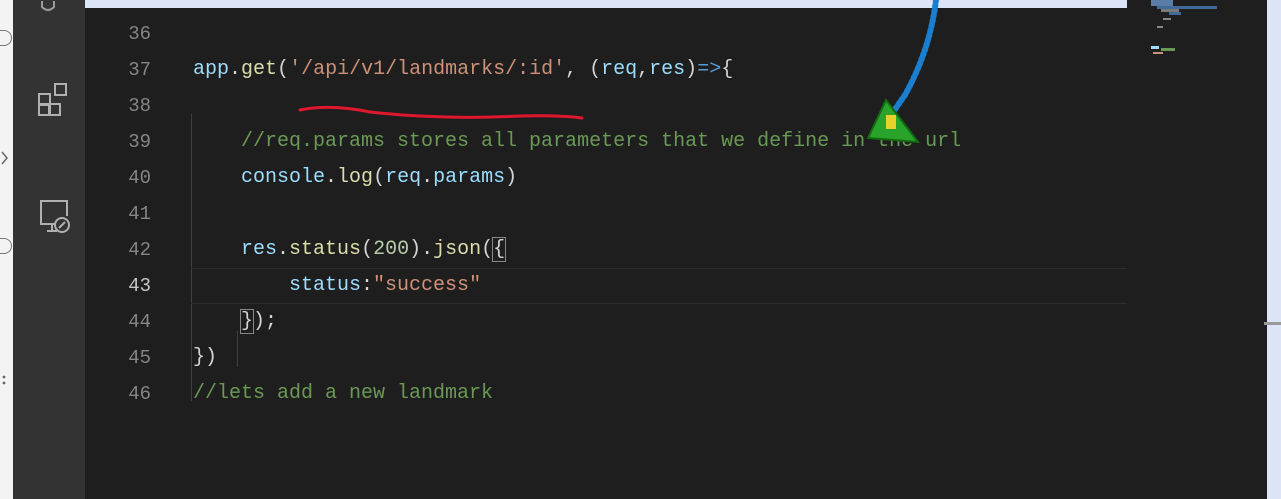  What do you see at coordinates (606, 106) in the screenshot?
I see `code-line: 38` at bounding box center [606, 106].